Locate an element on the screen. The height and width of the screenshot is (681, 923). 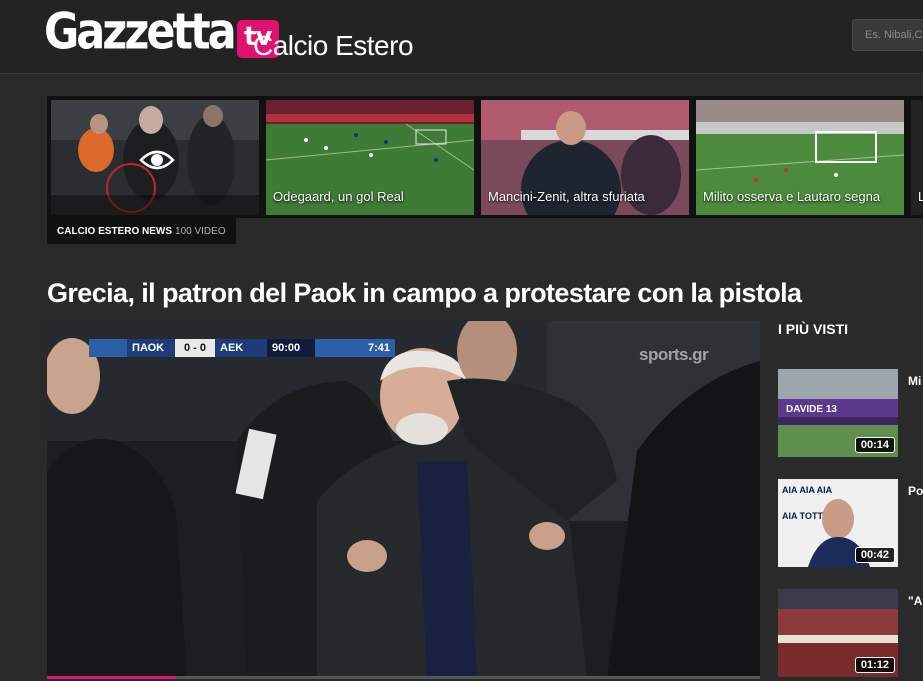
home-team: ΠΑΟΚ is located at coordinates (151, 348).